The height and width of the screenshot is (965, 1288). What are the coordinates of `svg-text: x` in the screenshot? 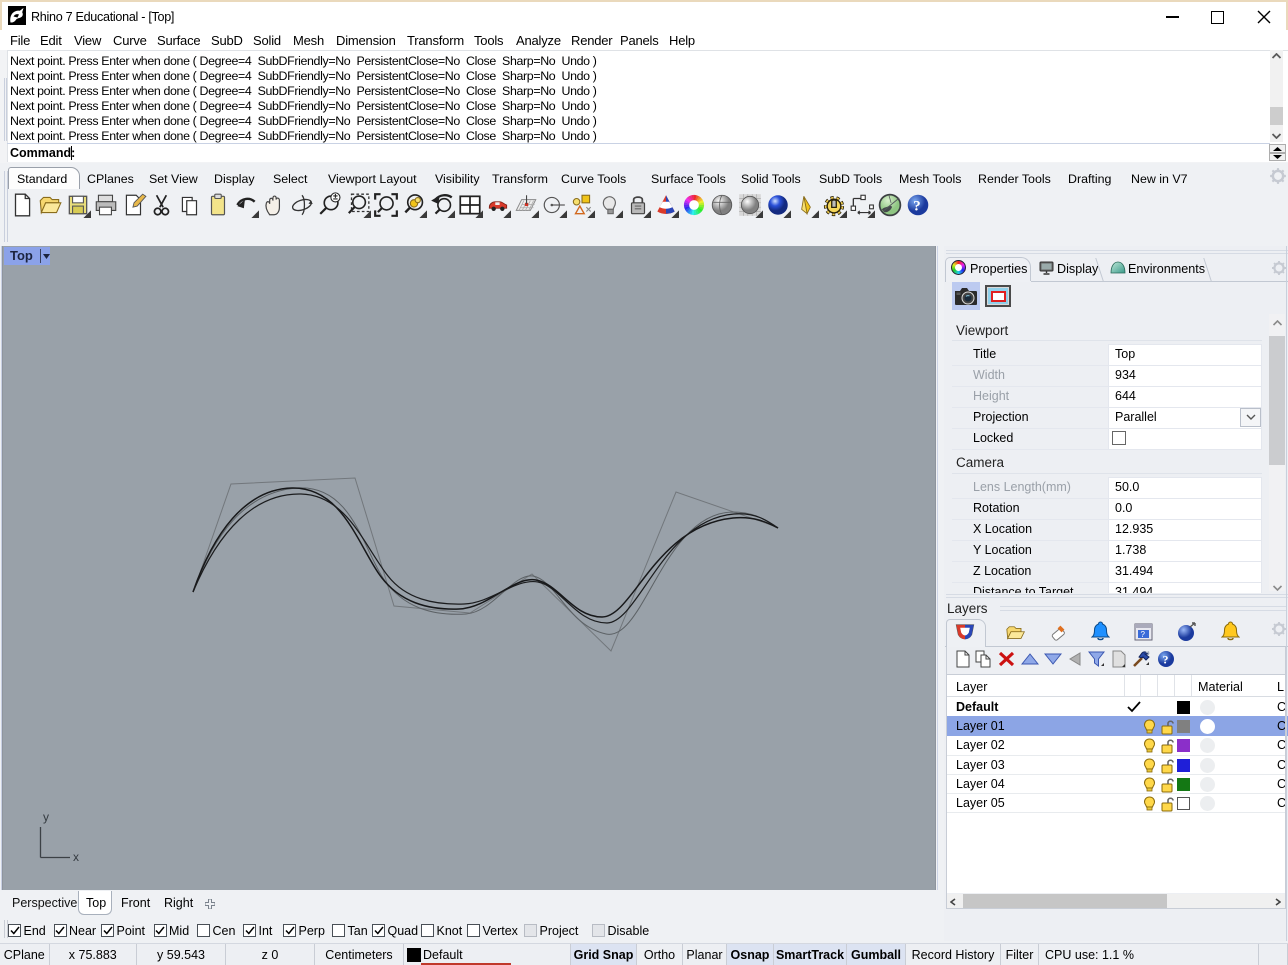 It's located at (76, 857).